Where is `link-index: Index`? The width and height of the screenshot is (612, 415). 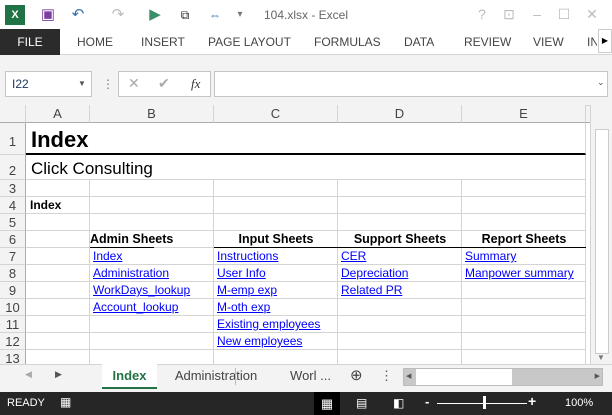
link-index: Index is located at coordinates (132, 256).